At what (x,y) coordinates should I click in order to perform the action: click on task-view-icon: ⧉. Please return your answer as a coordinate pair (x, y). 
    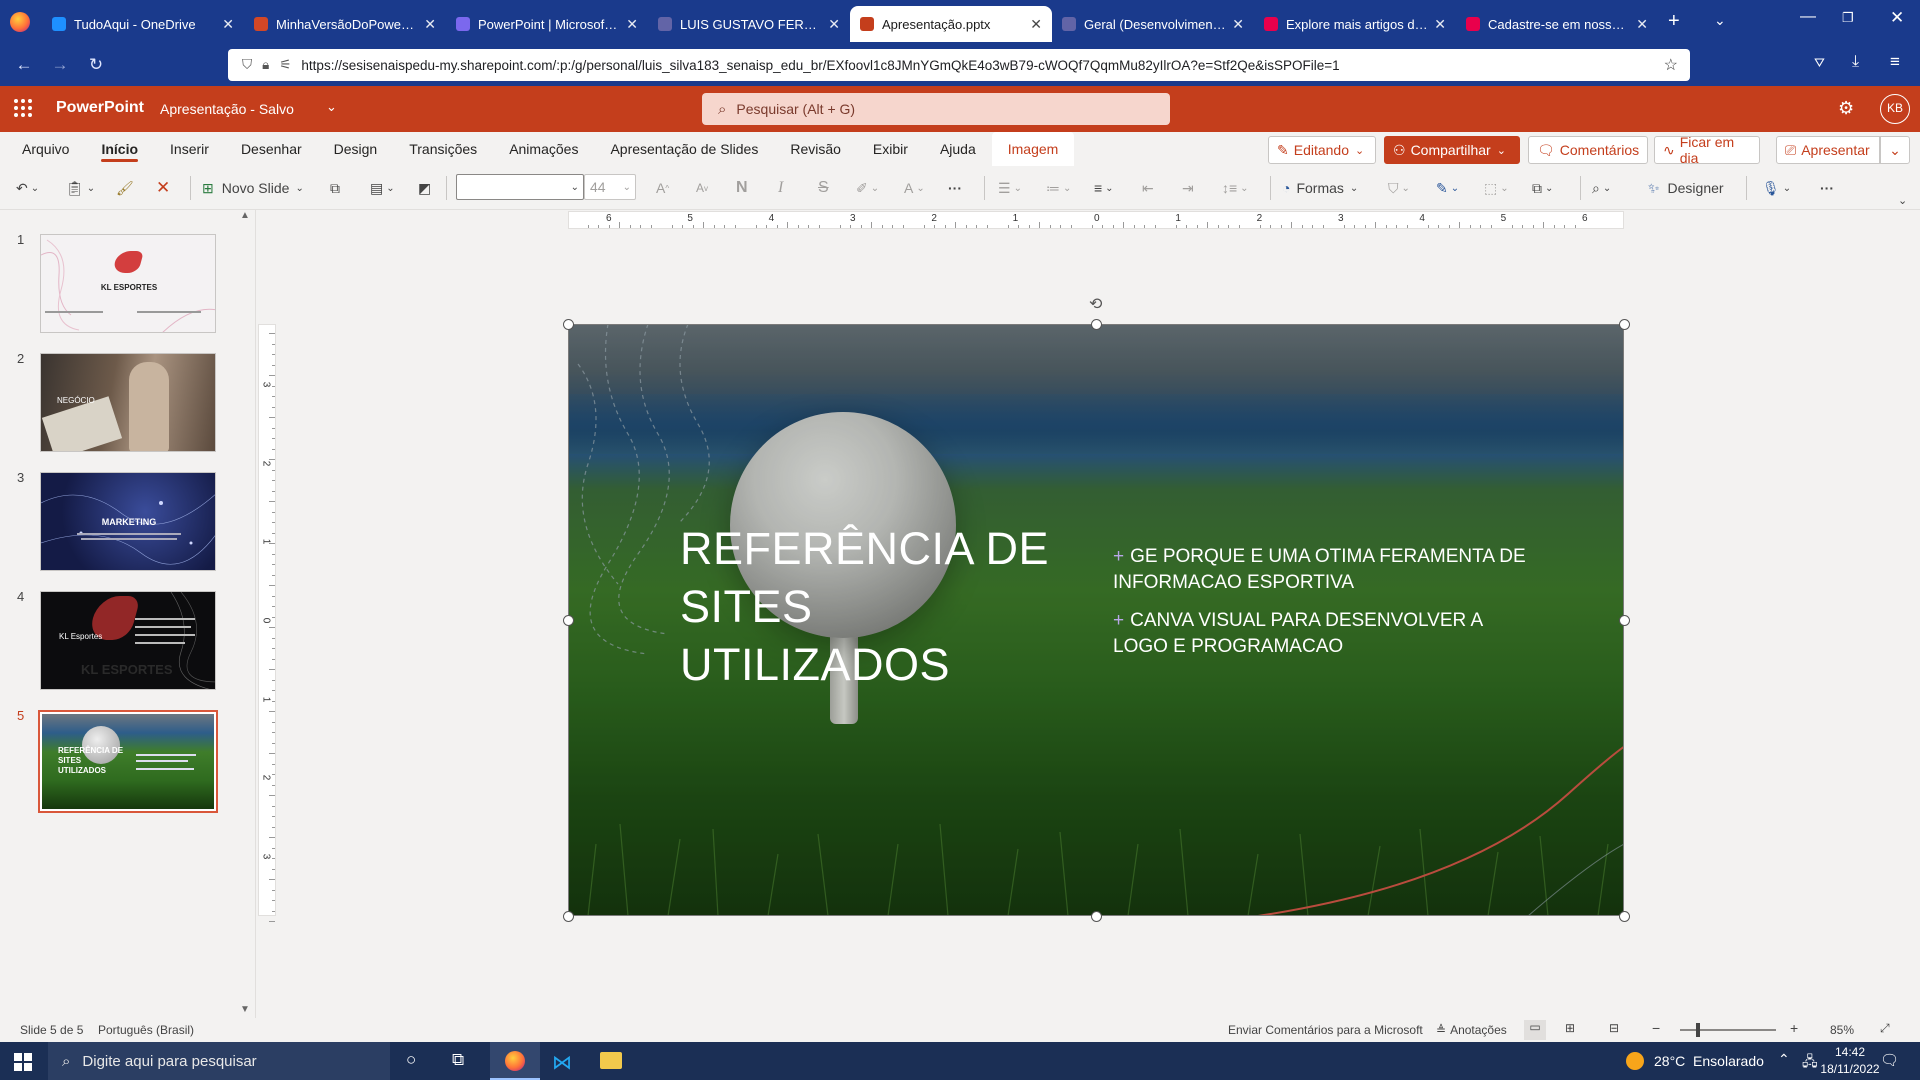
    Looking at the image, I should click on (458, 1060).